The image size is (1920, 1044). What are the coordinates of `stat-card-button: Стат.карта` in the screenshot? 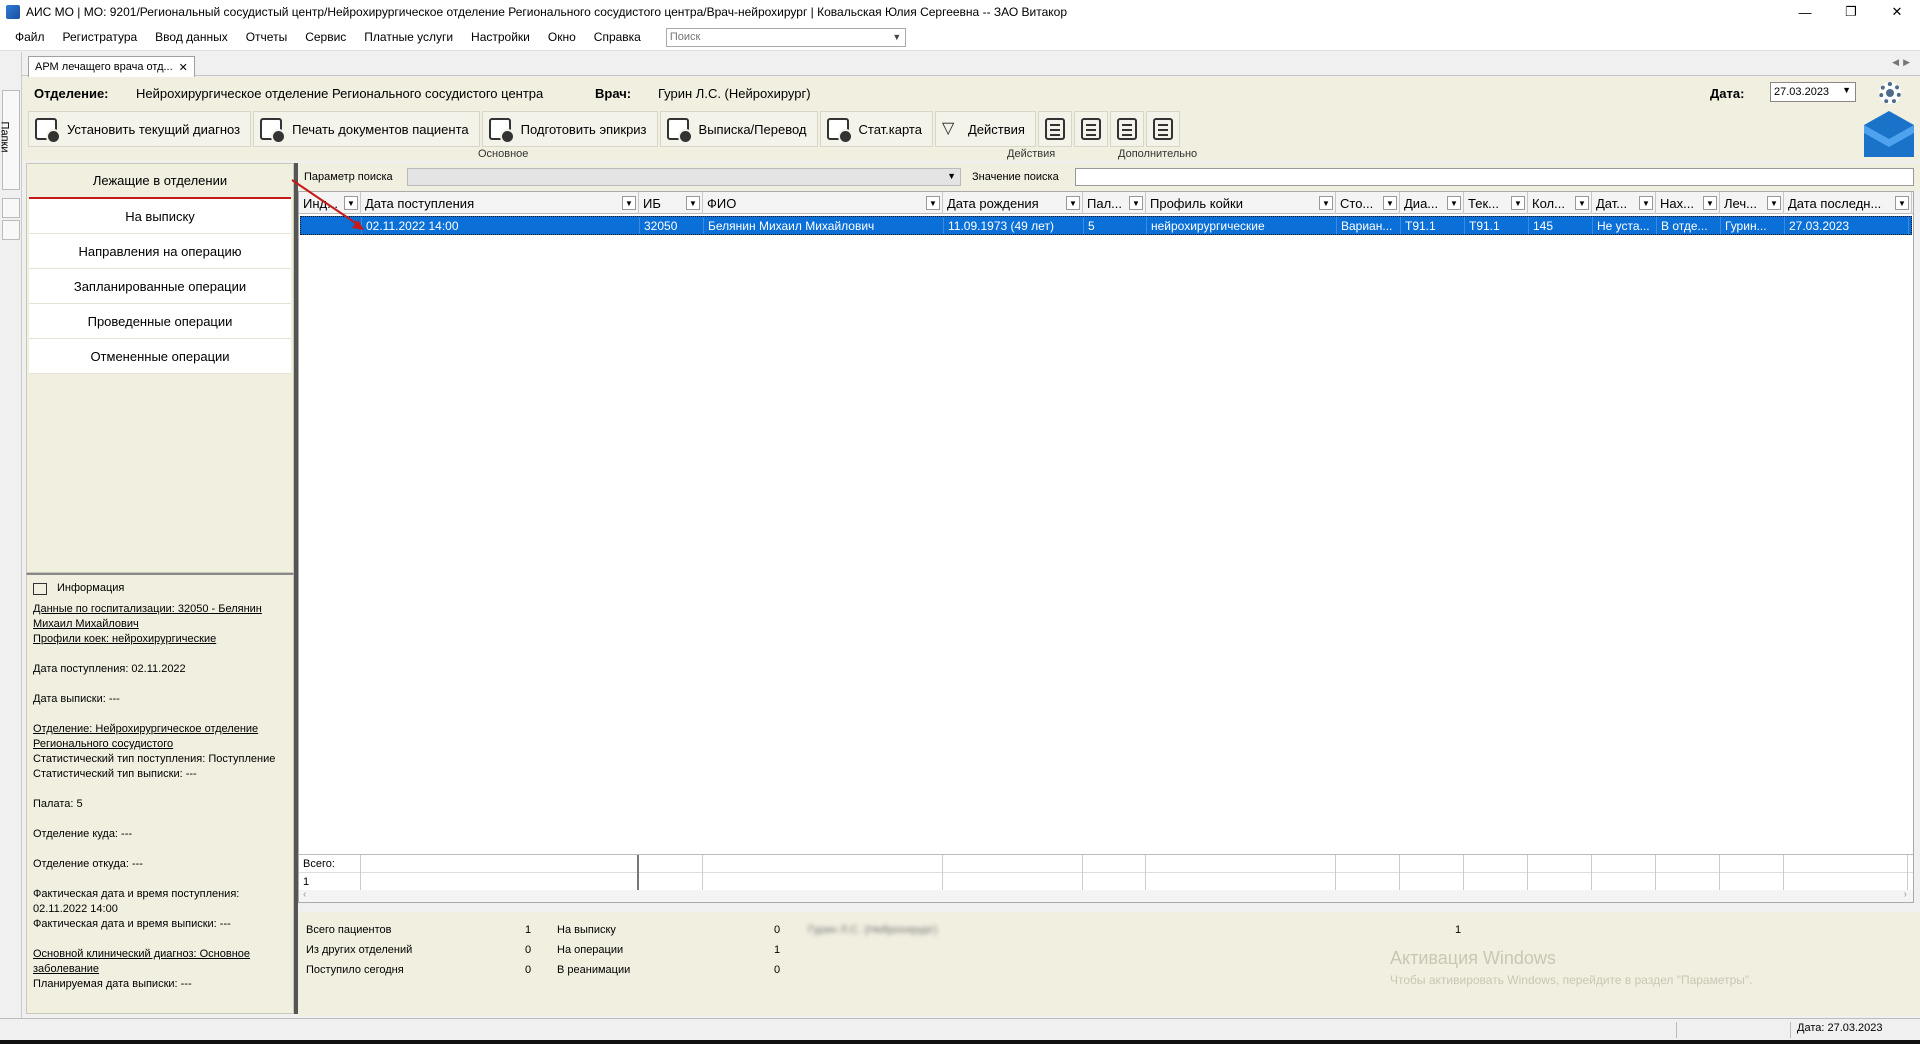 It's located at (876, 129).